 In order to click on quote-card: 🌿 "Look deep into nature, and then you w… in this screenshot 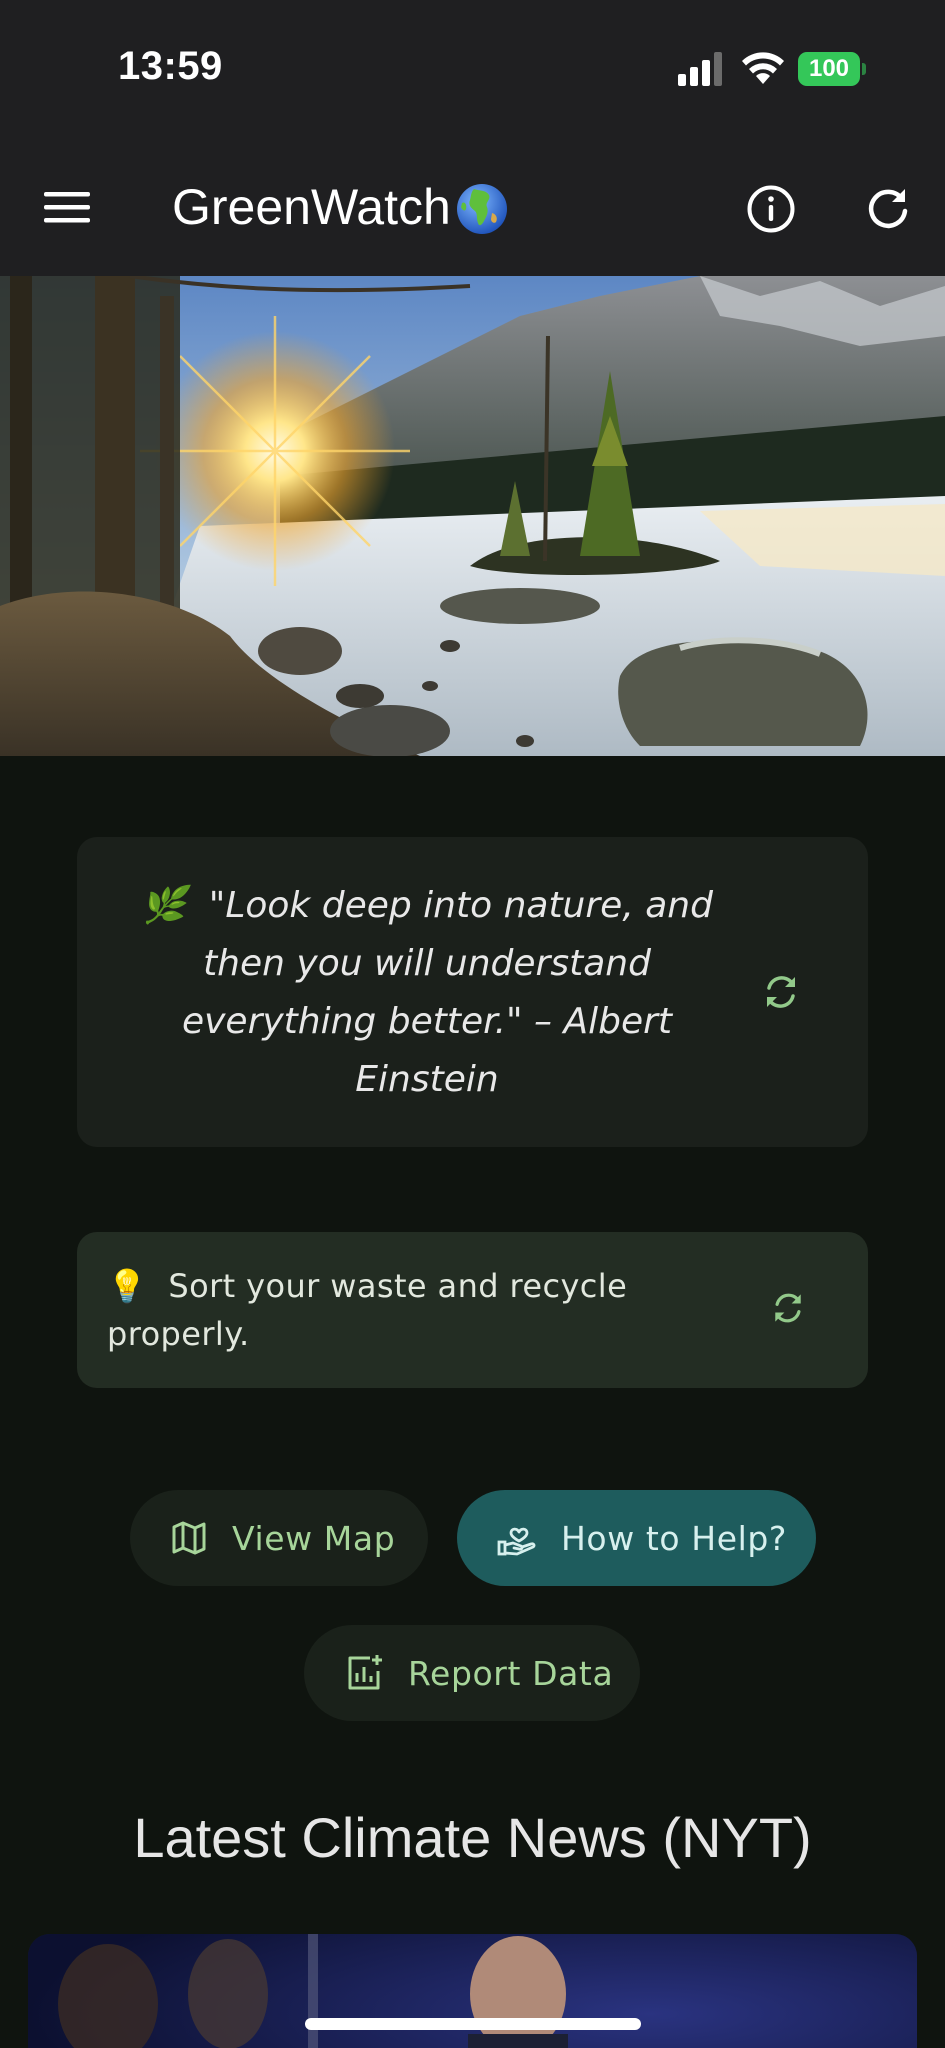, I will do `click(472, 992)`.